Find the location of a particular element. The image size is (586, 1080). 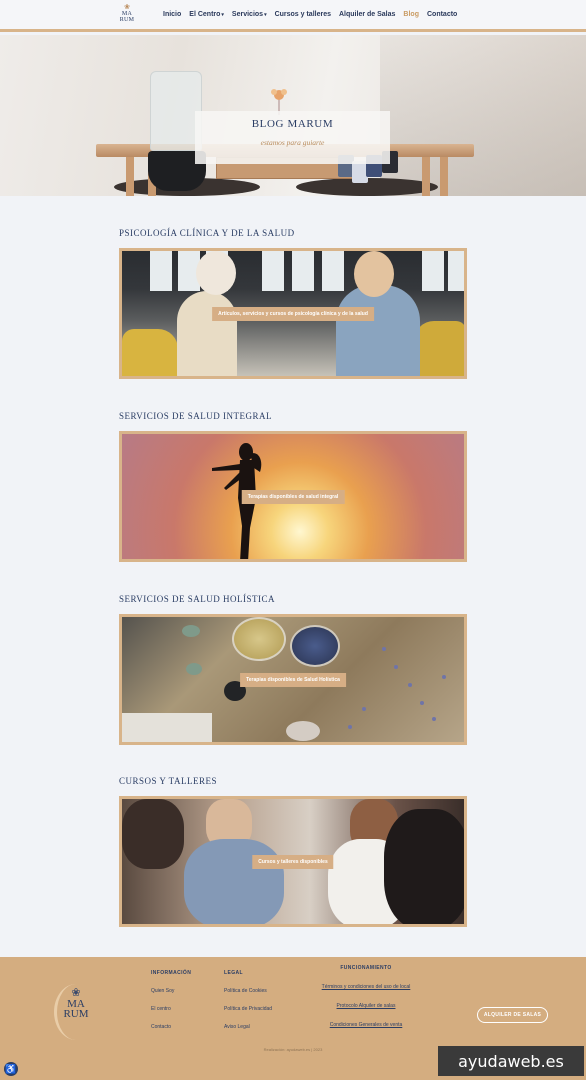

footer-link-quien-soy: Quien Soy is located at coordinates (171, 991).